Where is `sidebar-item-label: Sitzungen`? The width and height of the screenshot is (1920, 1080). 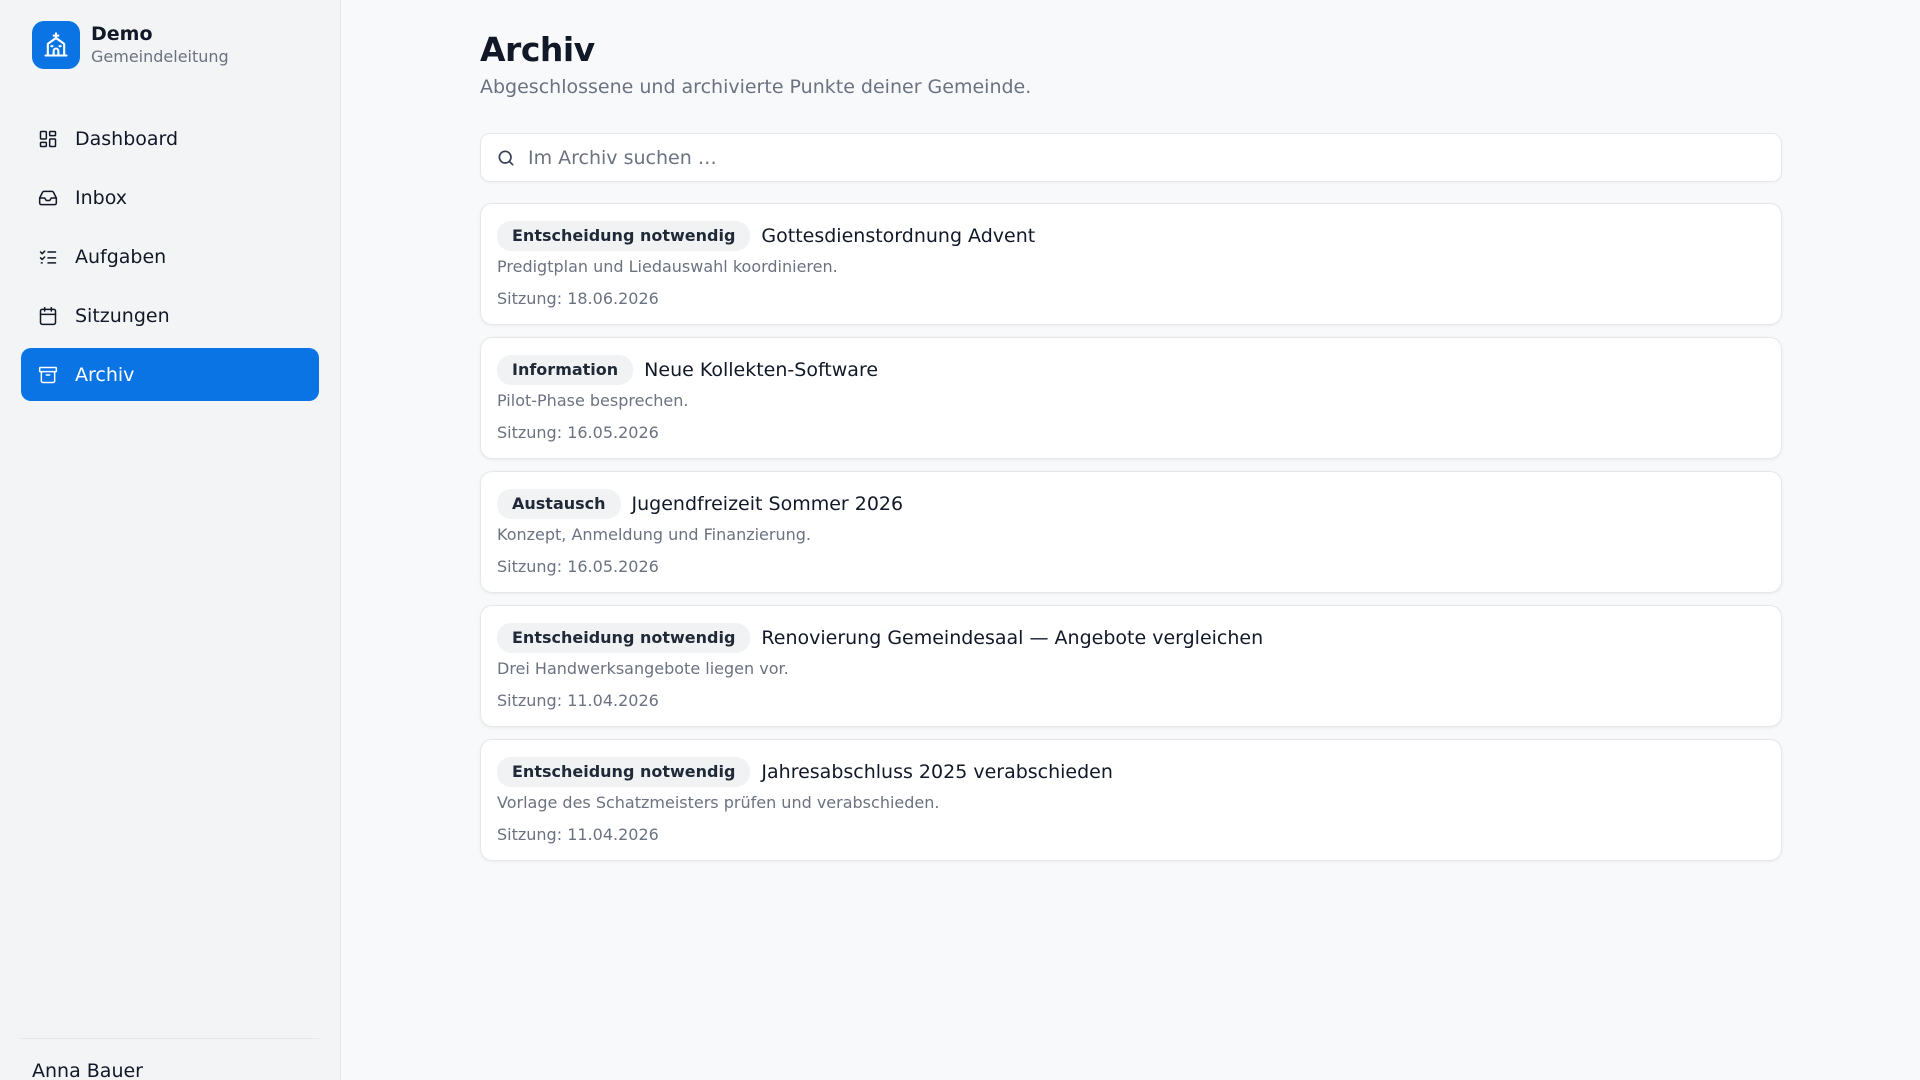
sidebar-item-label: Sitzungen is located at coordinates (122, 315).